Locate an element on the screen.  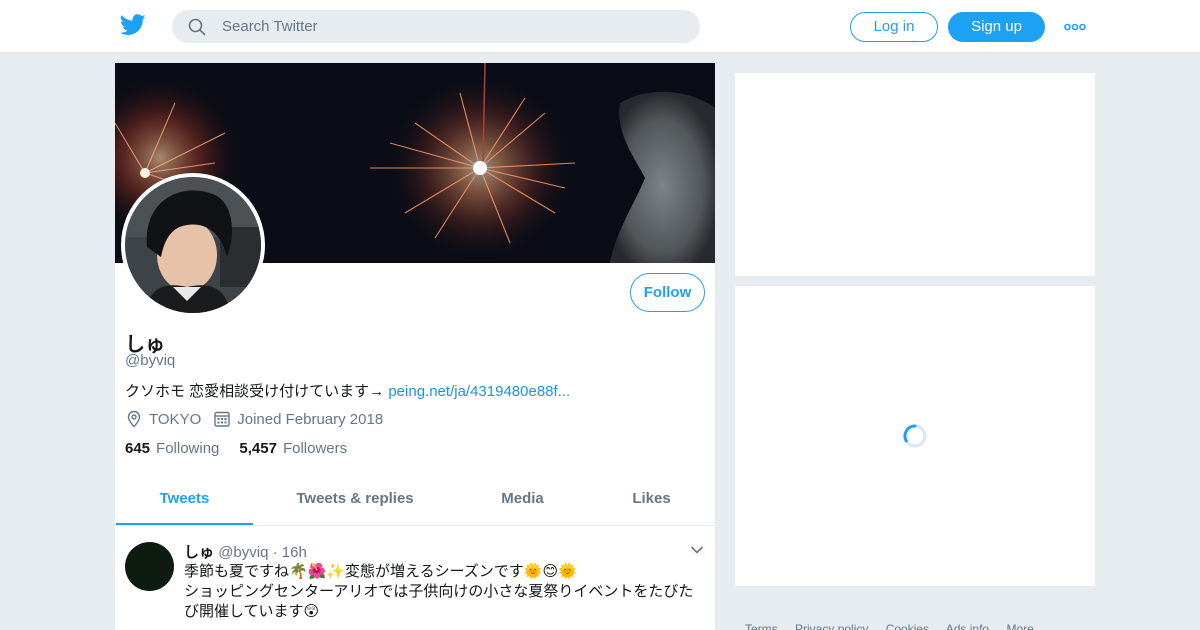
followers-stat: 5,457 Followers is located at coordinates (293, 448).